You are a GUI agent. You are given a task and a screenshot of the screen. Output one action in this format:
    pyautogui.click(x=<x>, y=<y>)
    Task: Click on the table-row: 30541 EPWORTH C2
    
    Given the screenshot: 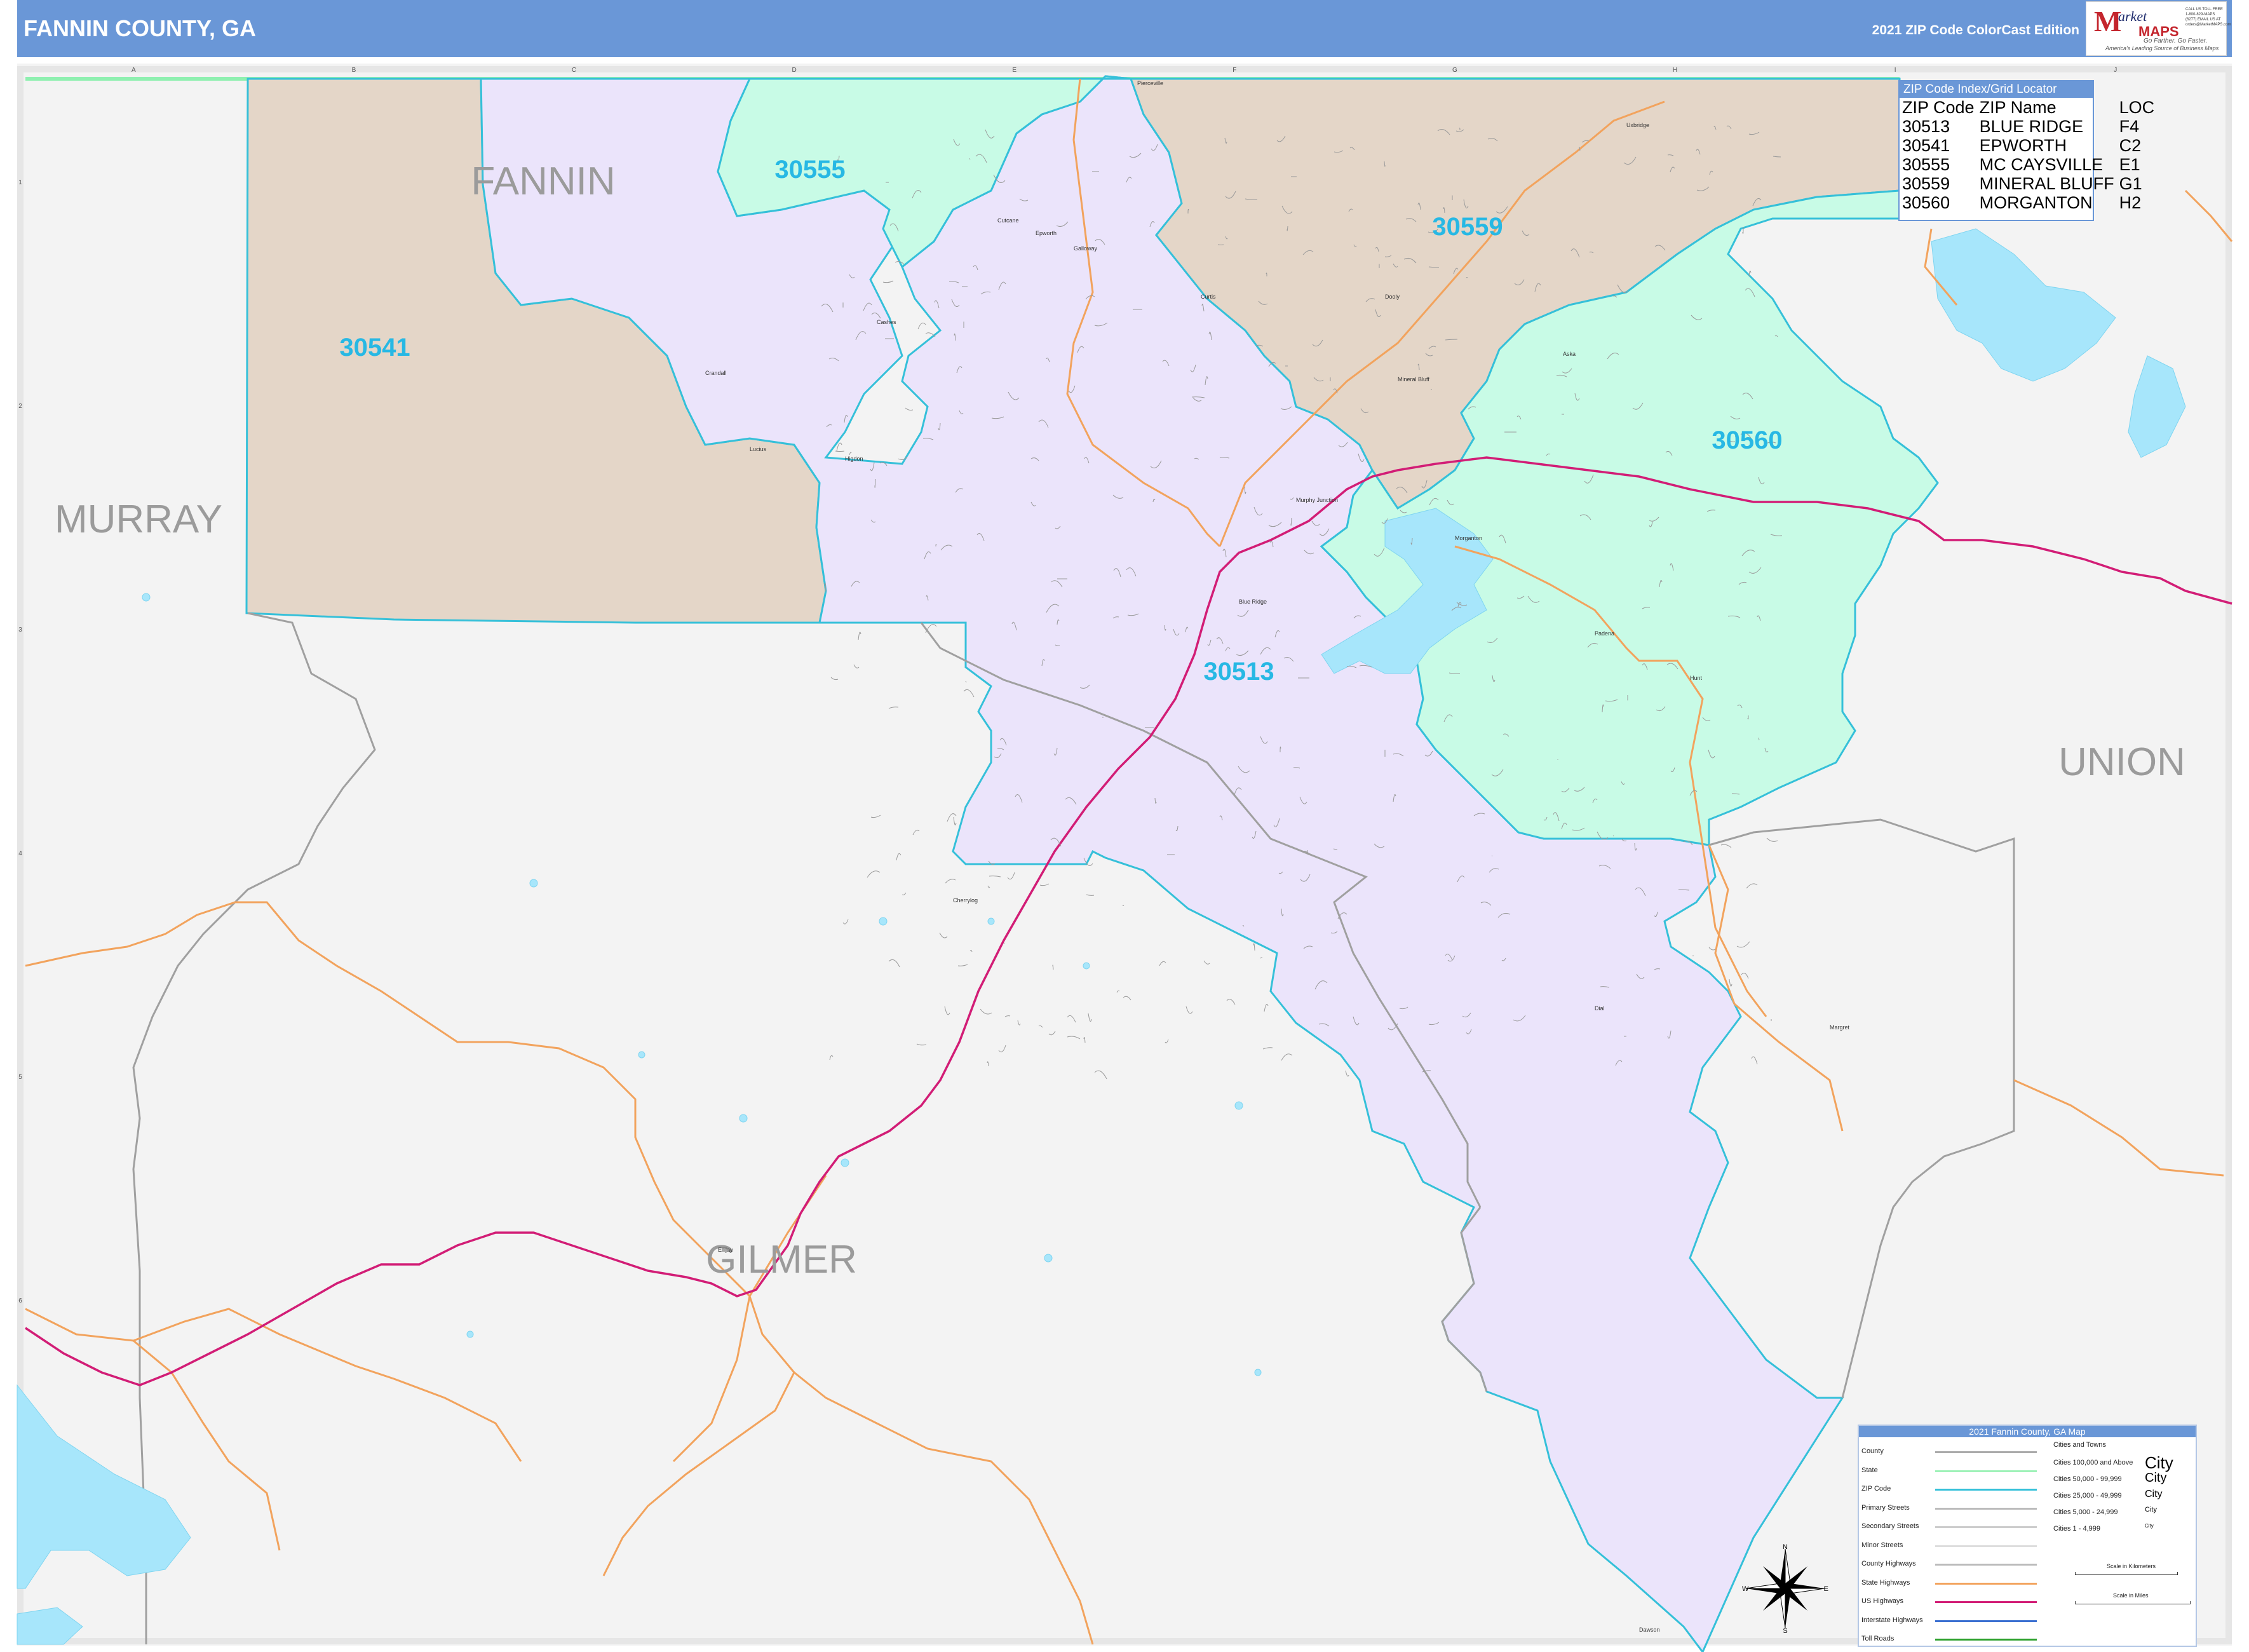 What is the action you would take?
    pyautogui.click(x=2028, y=145)
    